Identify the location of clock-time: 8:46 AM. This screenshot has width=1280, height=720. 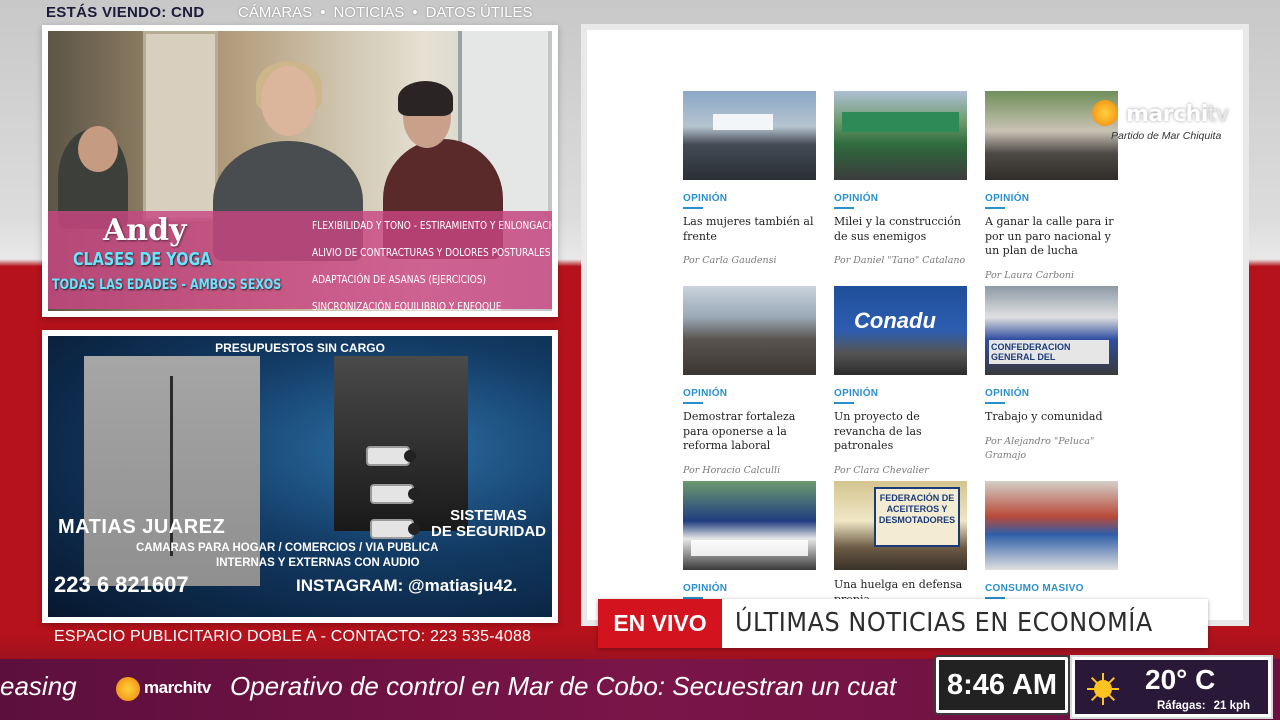
(1002, 685).